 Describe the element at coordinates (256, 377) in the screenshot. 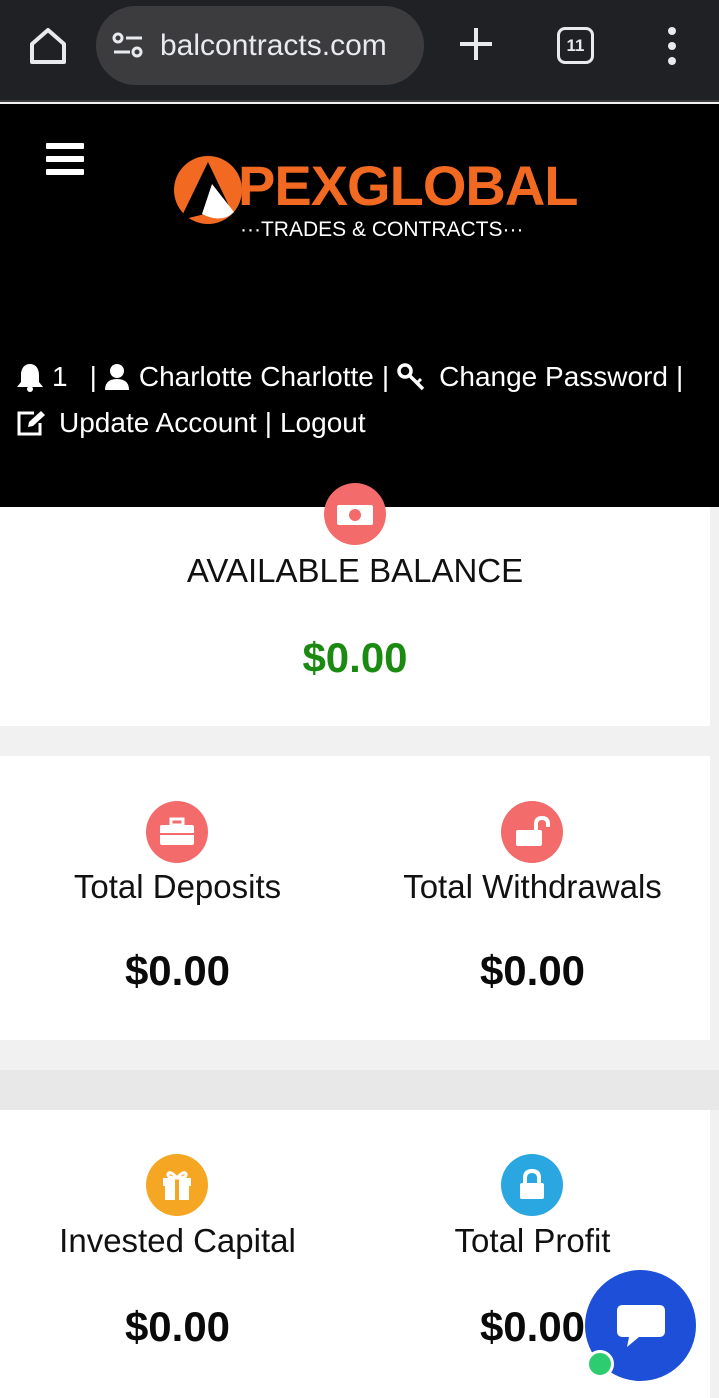

I see `user-name-link: Charlotte Charlotte` at that location.